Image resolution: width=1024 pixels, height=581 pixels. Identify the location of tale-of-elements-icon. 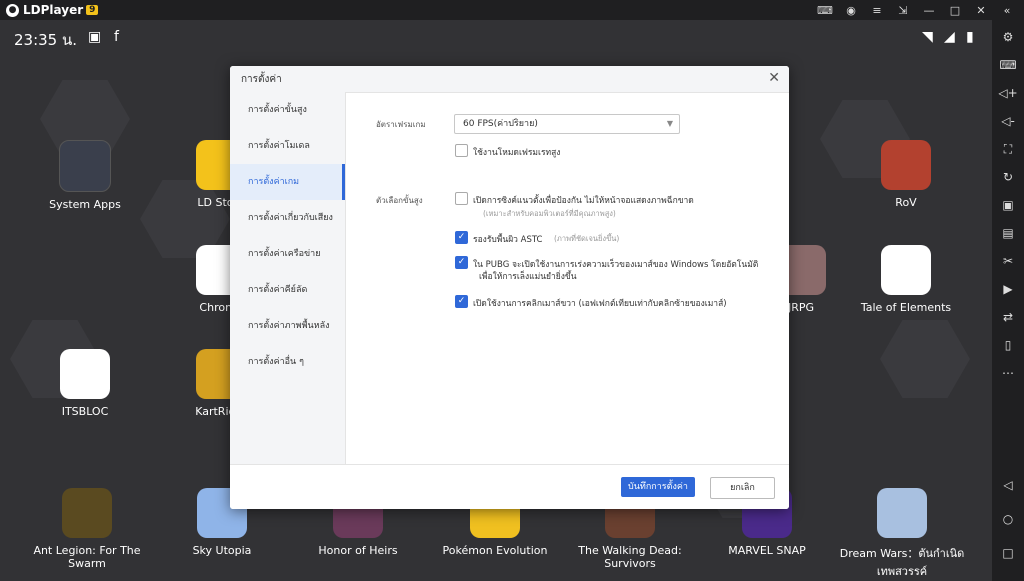
(906, 270).